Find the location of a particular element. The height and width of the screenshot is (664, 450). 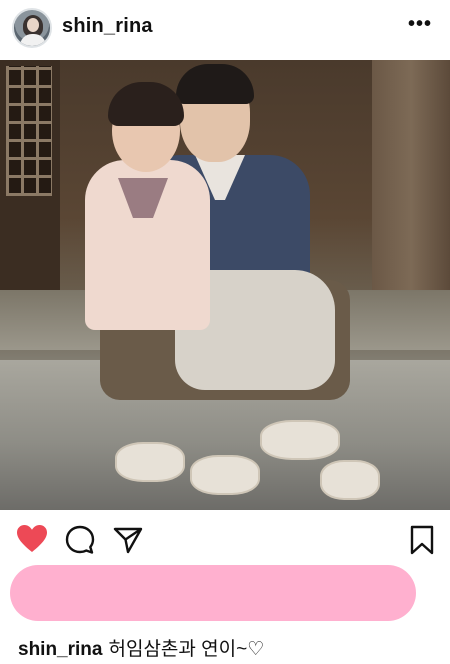

post-header: shin_rina ••• is located at coordinates (225, 28).